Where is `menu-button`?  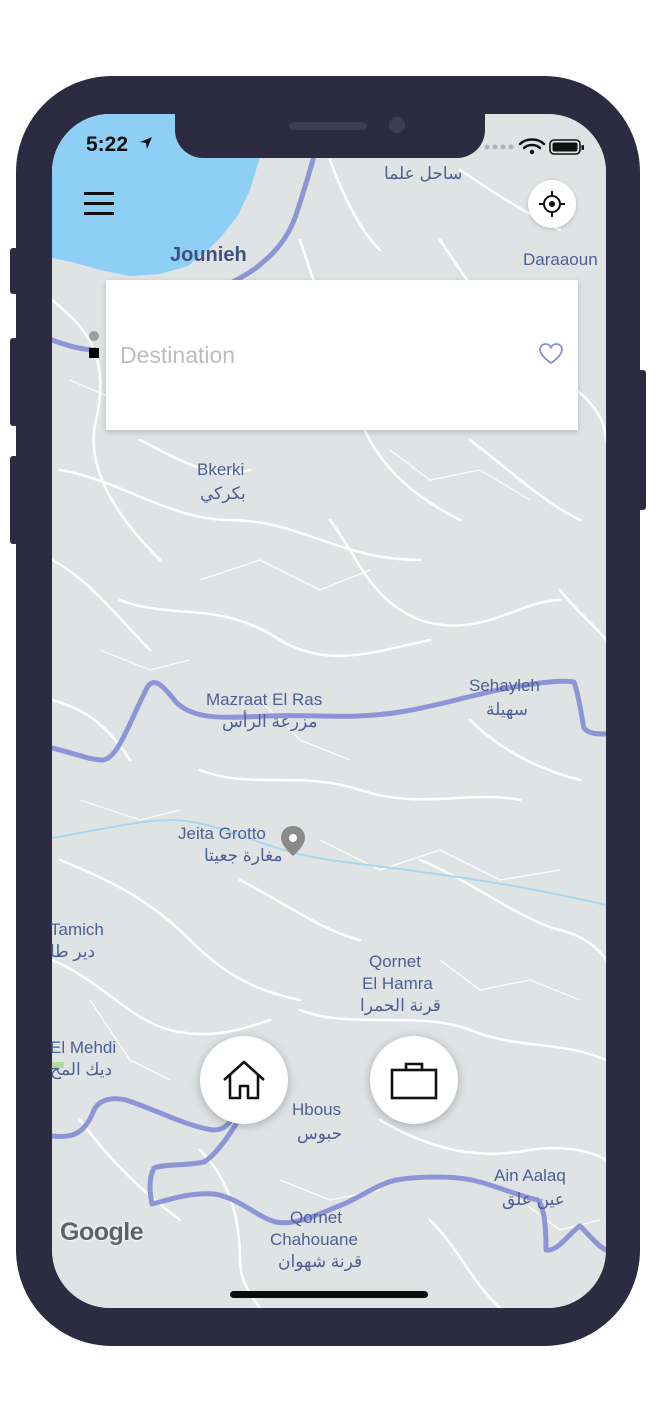
menu-button is located at coordinates (100, 204).